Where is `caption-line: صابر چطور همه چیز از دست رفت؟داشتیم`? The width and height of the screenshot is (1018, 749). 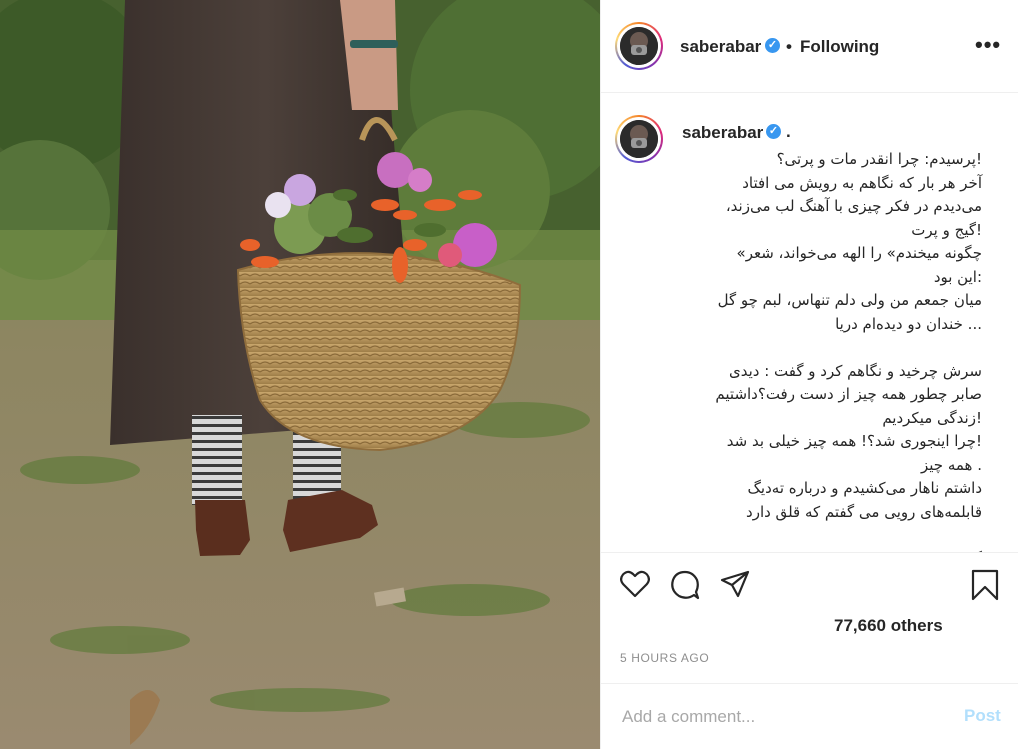 caption-line: صابر چطور همه چیز از دست رفت؟داشتیم is located at coordinates (848, 394).